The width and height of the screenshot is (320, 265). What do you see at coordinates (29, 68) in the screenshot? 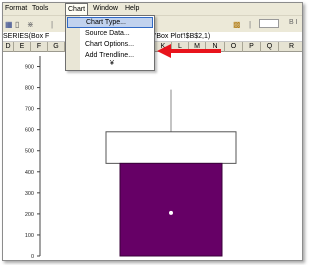
I see `y-tick-label: 900` at bounding box center [29, 68].